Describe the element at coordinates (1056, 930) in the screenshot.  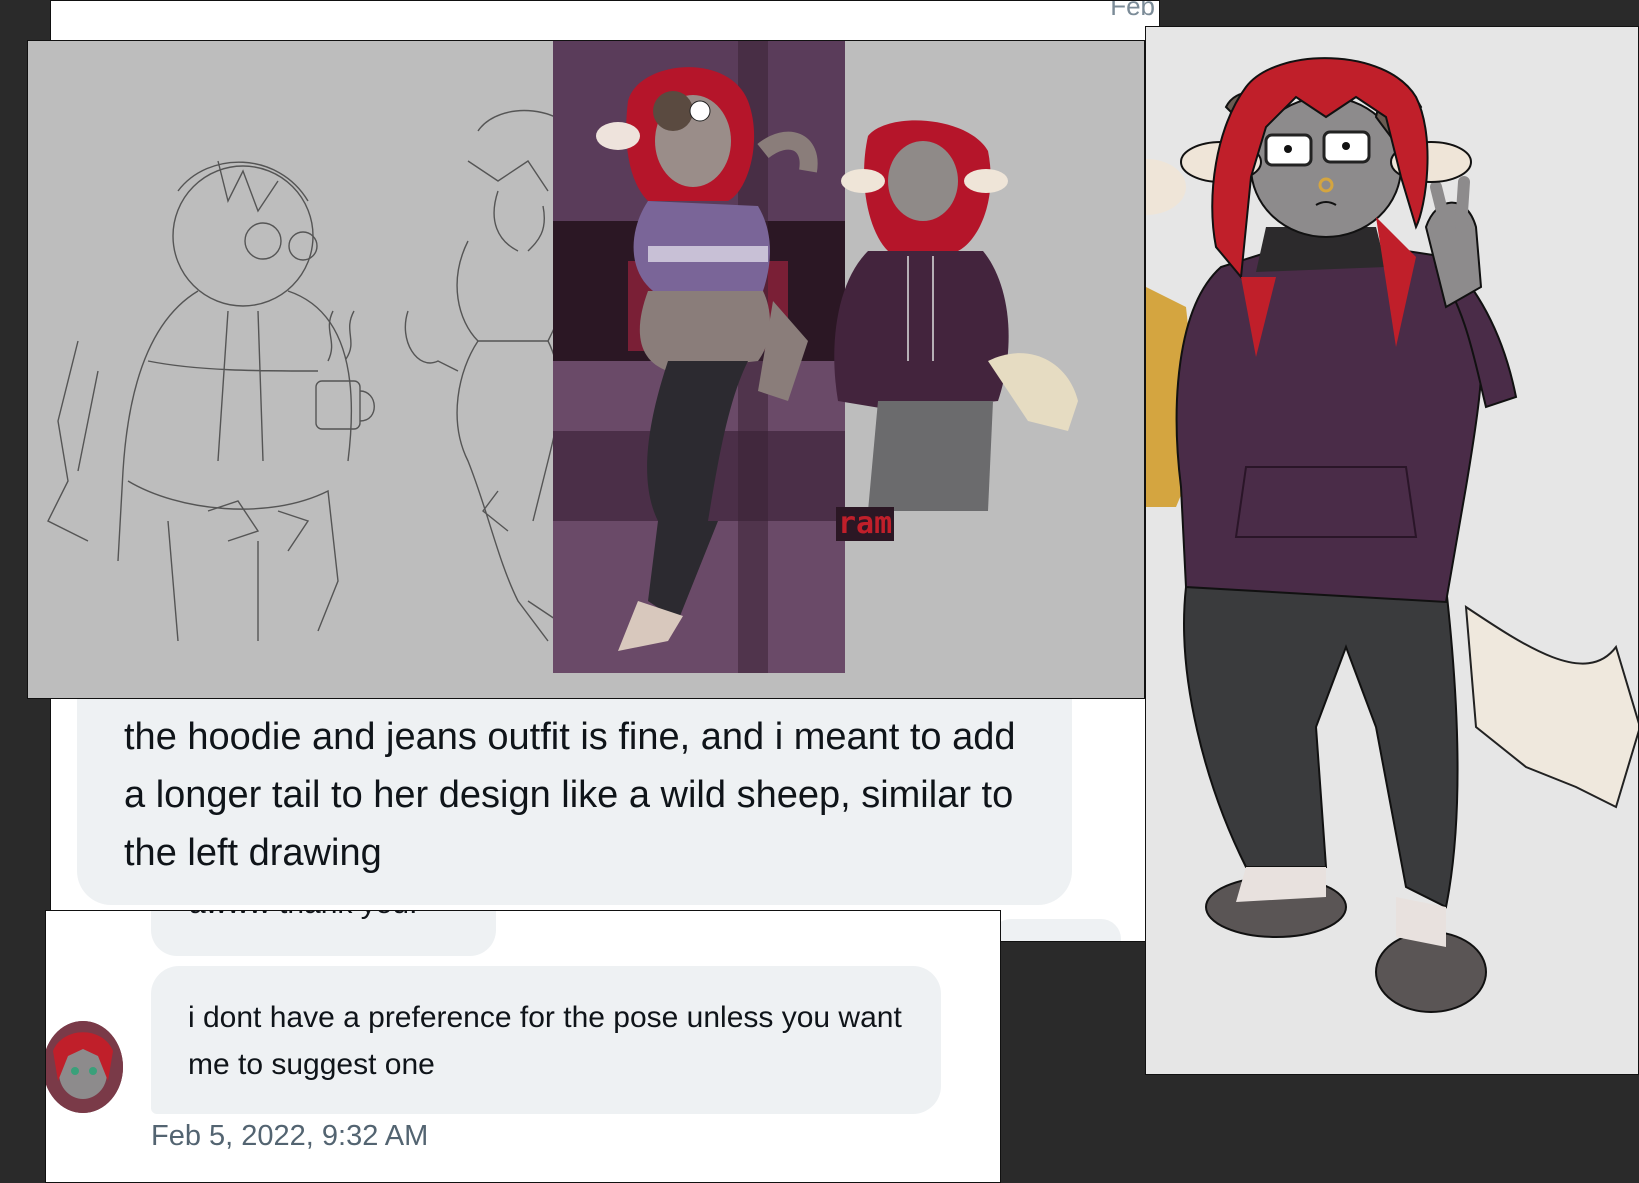
I see `hidden-bubble` at that location.